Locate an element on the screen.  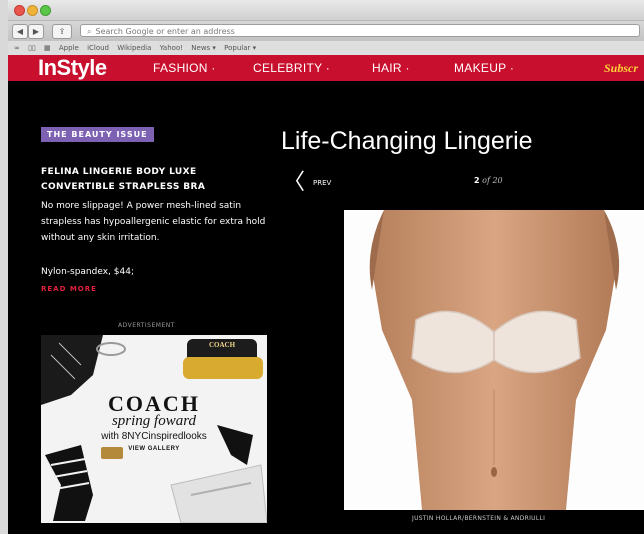
slide-counter: 2 of 20 is located at coordinates (488, 181).